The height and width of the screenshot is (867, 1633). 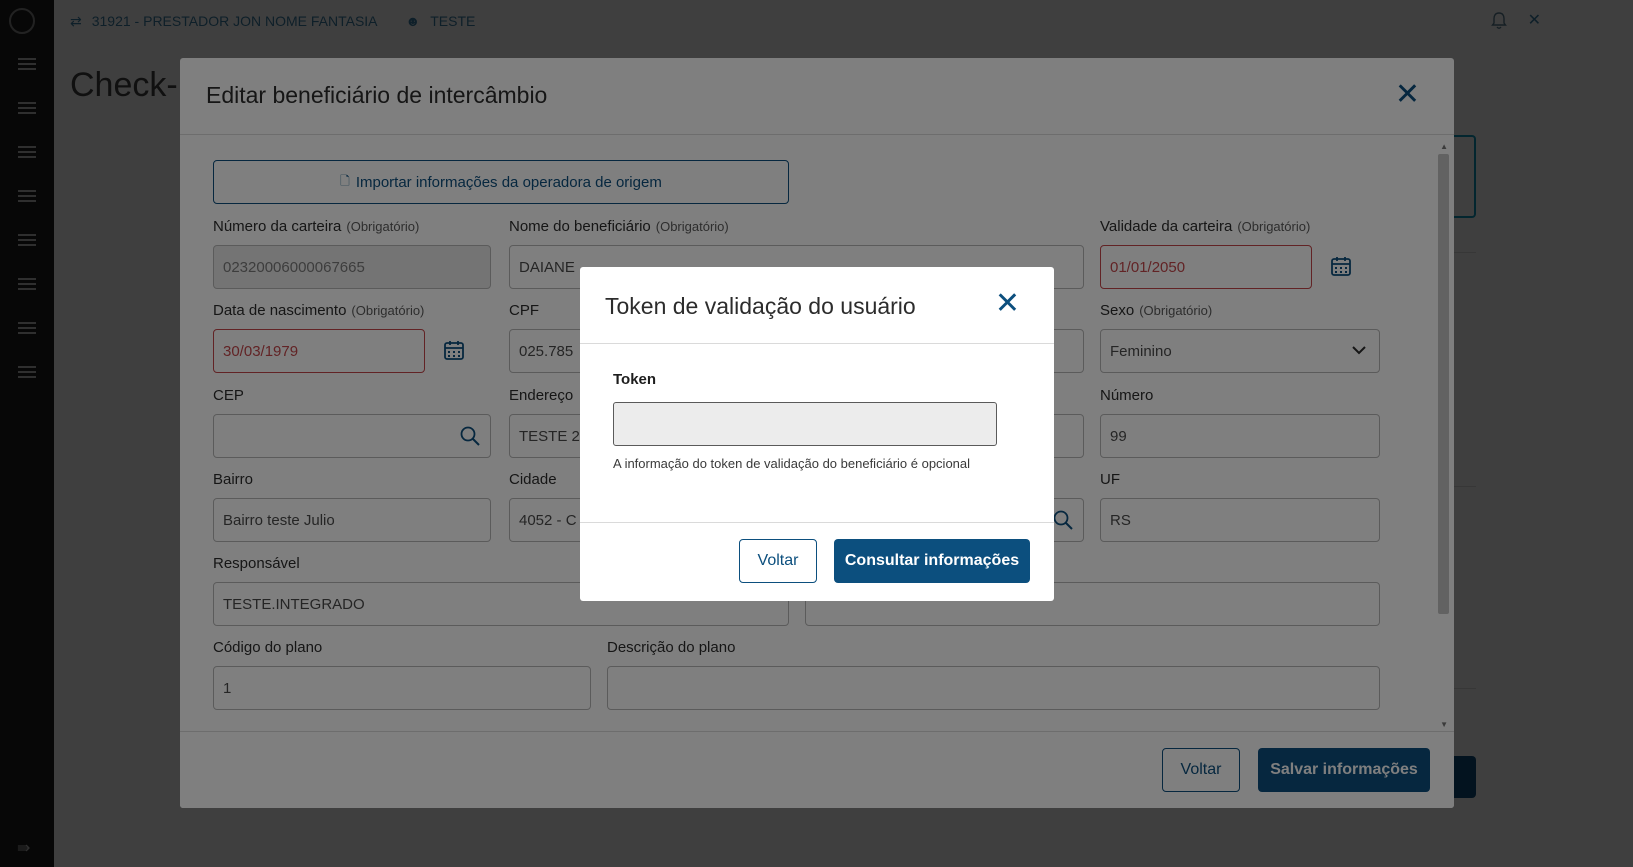 What do you see at coordinates (778, 561) in the screenshot?
I see `back-button: Voltar` at bounding box center [778, 561].